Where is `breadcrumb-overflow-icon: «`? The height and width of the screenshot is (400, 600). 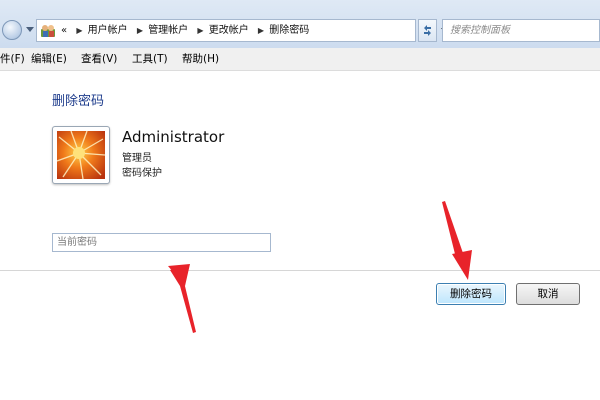
breadcrumb-overflow-icon: « is located at coordinates (64, 30).